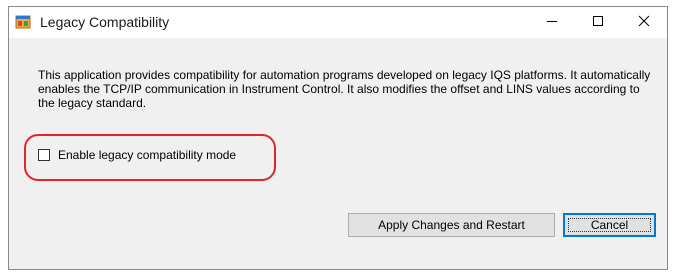 The image size is (676, 279). I want to click on minimize-icon, so click(552, 23).